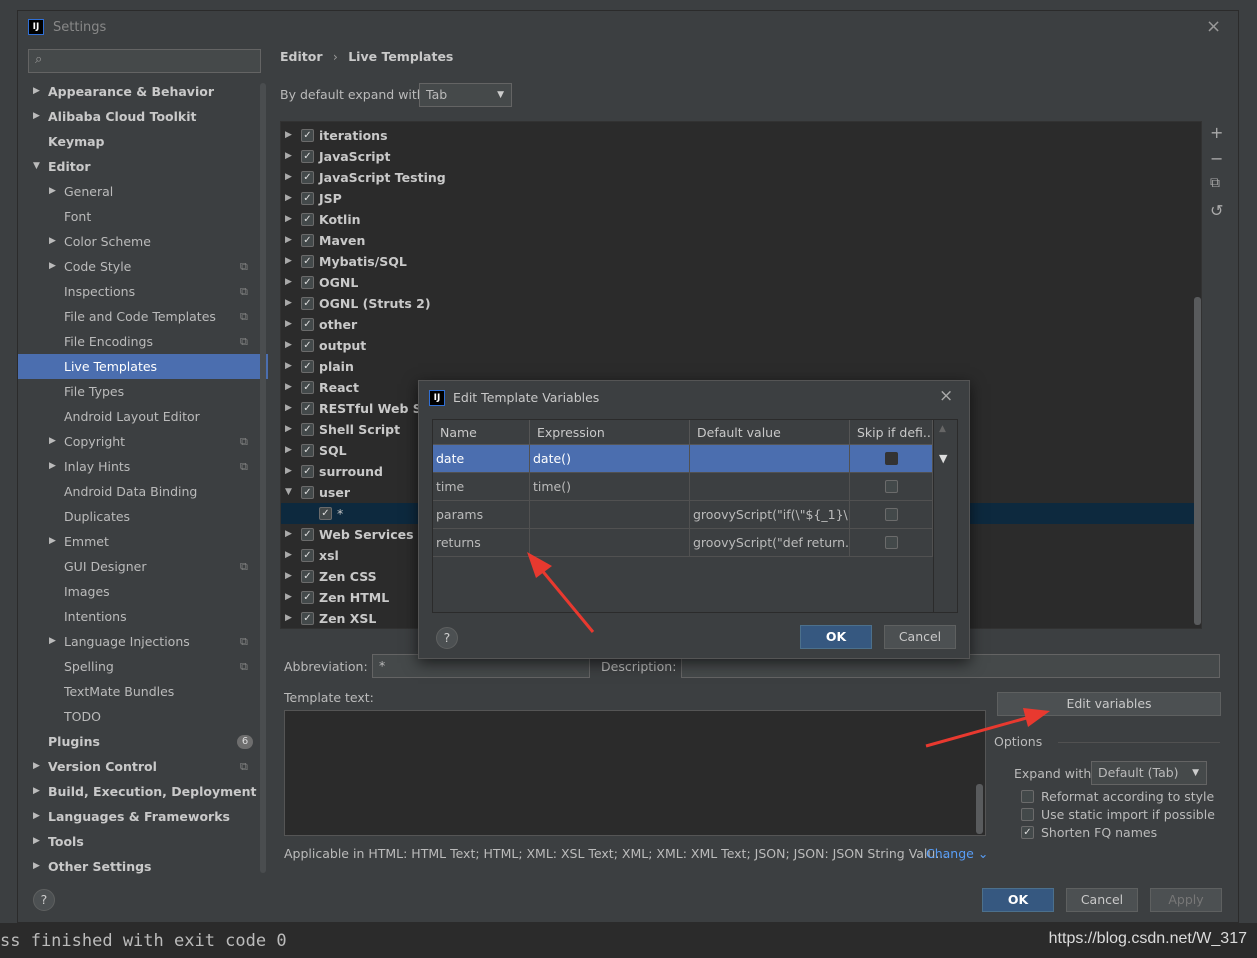 The image size is (1257, 958). Describe the element at coordinates (143, 116) in the screenshot. I see `sidebar-item-alibaba-cloud-toolkit: ▶ Alibaba Cloud Toolkit` at that location.